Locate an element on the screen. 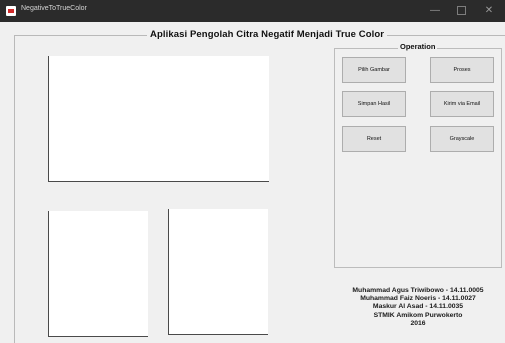 This screenshot has height=343, width=505. result-image-pane-left is located at coordinates (98, 274).